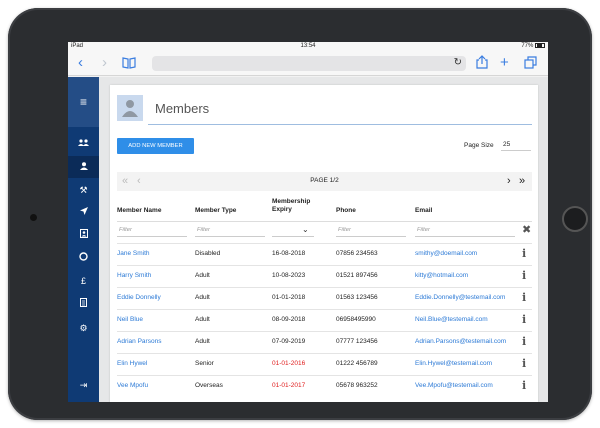 The image size is (600, 428). Describe the element at coordinates (458, 62) in the screenshot. I see `reload-icon: ↻` at that location.